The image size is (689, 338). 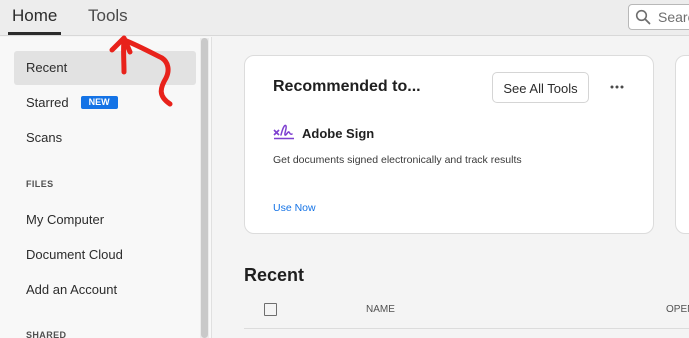 What do you see at coordinates (204, 188) in the screenshot?
I see `sidebar-scrollbar-thumb` at bounding box center [204, 188].